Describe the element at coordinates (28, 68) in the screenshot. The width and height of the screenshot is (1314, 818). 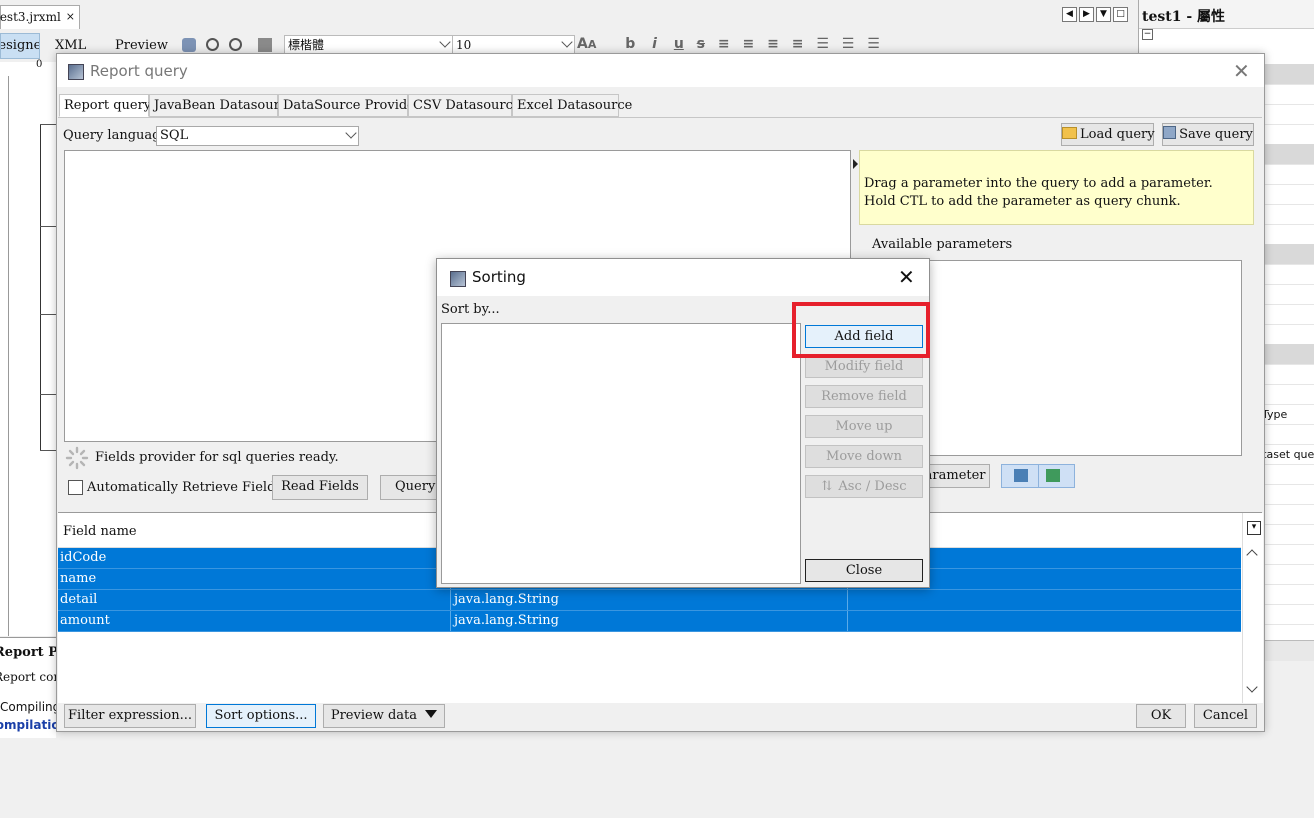
I see `ruler: 0` at that location.